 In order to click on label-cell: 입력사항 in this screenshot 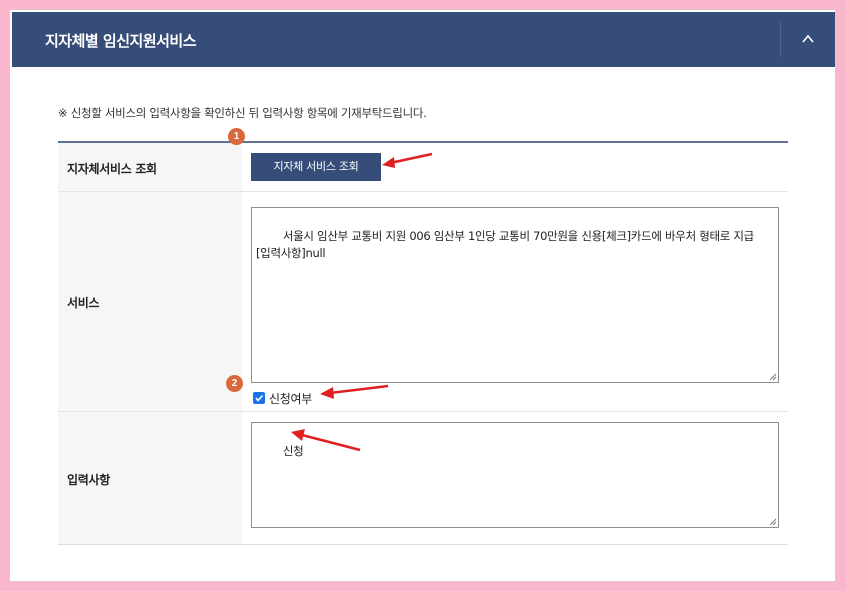, I will do `click(150, 478)`.